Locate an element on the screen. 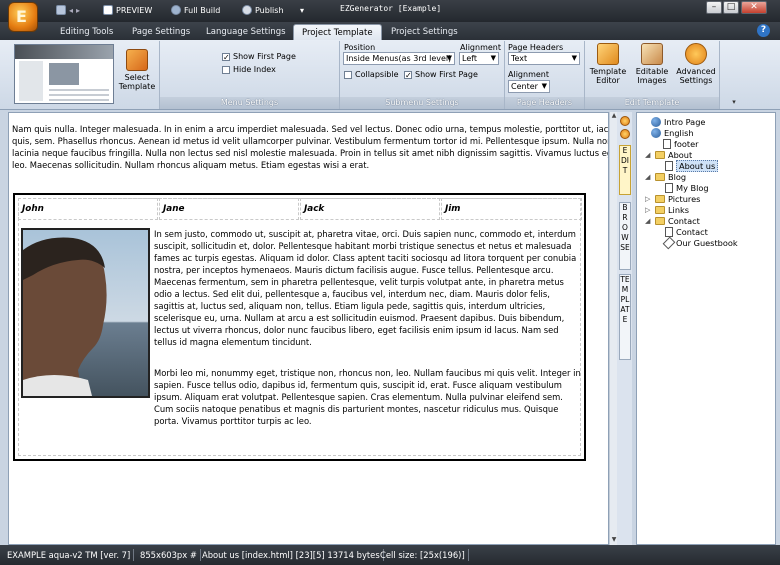  preview-label: PREVIEW is located at coordinates (134, 10).